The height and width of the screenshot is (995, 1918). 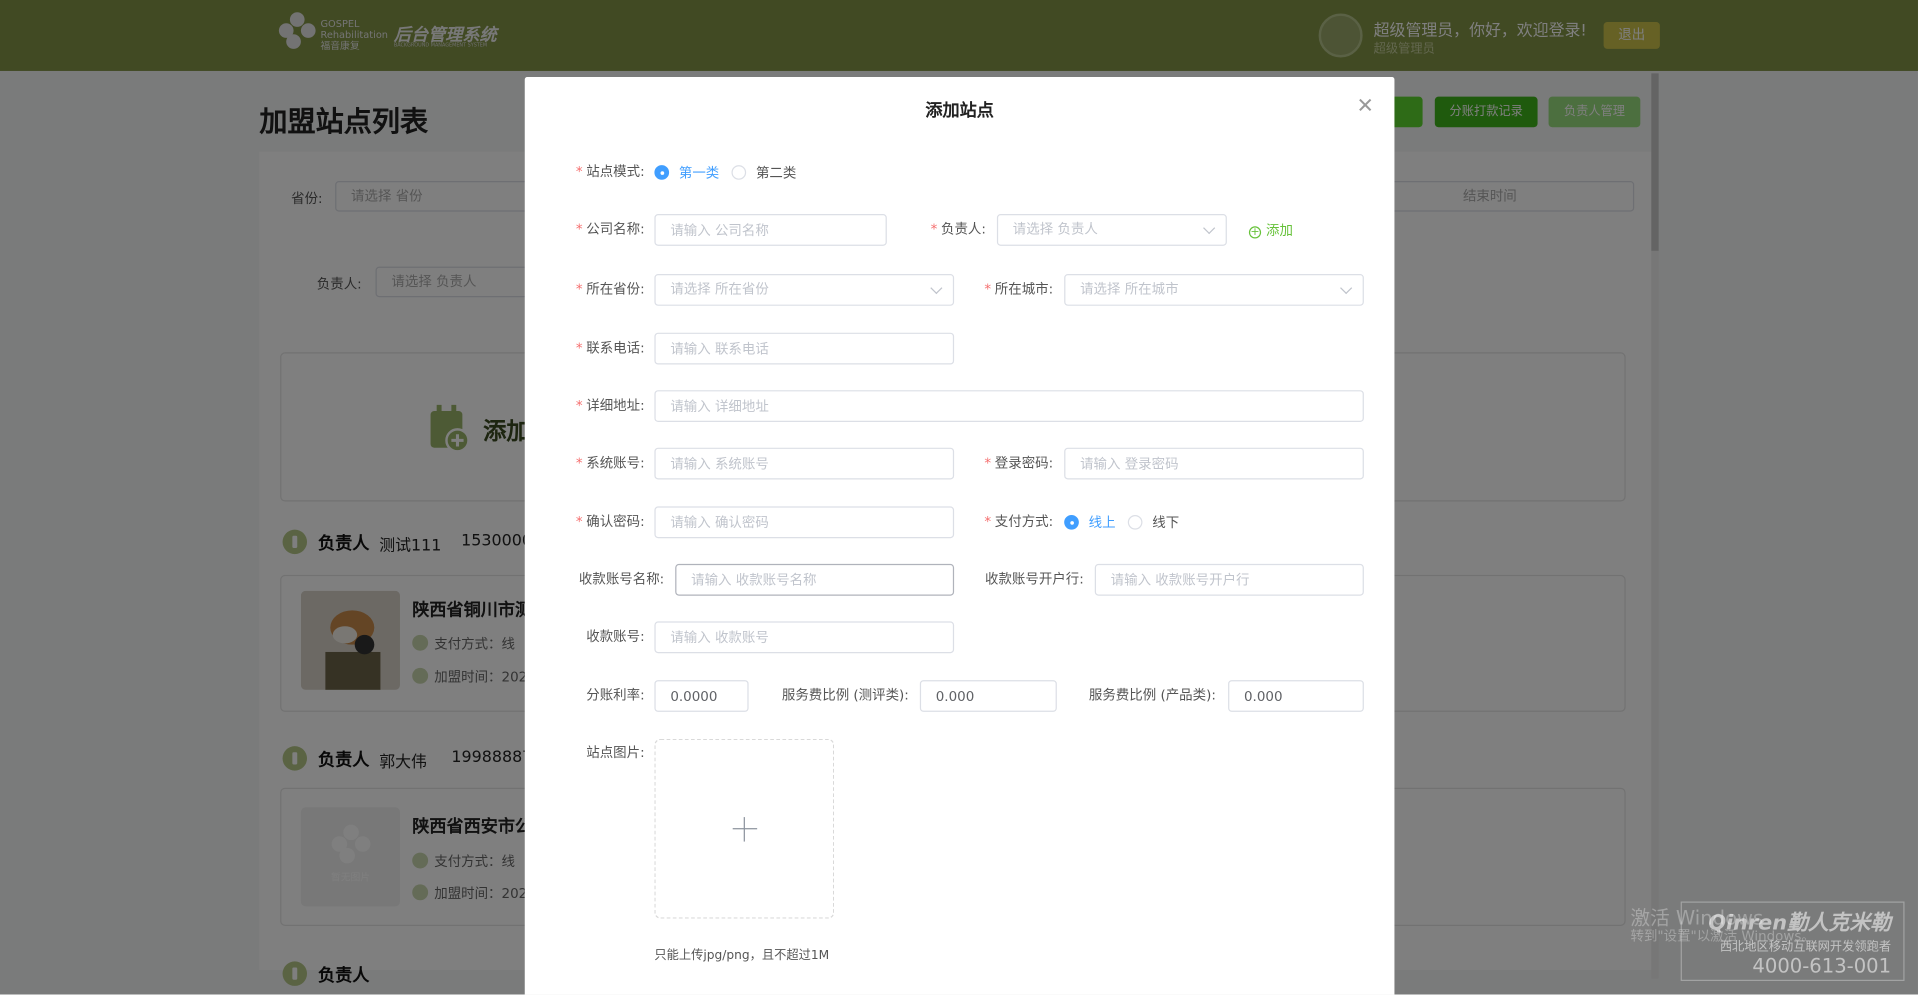 What do you see at coordinates (1152, 695) in the screenshot?
I see `fee-product-label: 服务费比例 (产品类):` at bounding box center [1152, 695].